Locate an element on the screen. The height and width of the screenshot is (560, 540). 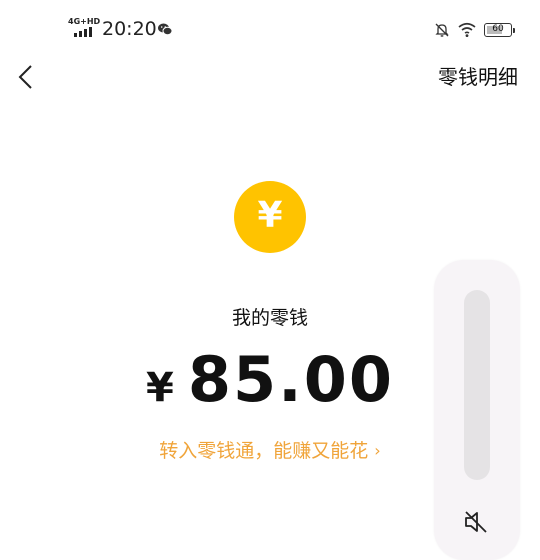
battery-icon: 60 is located at coordinates (499, 30).